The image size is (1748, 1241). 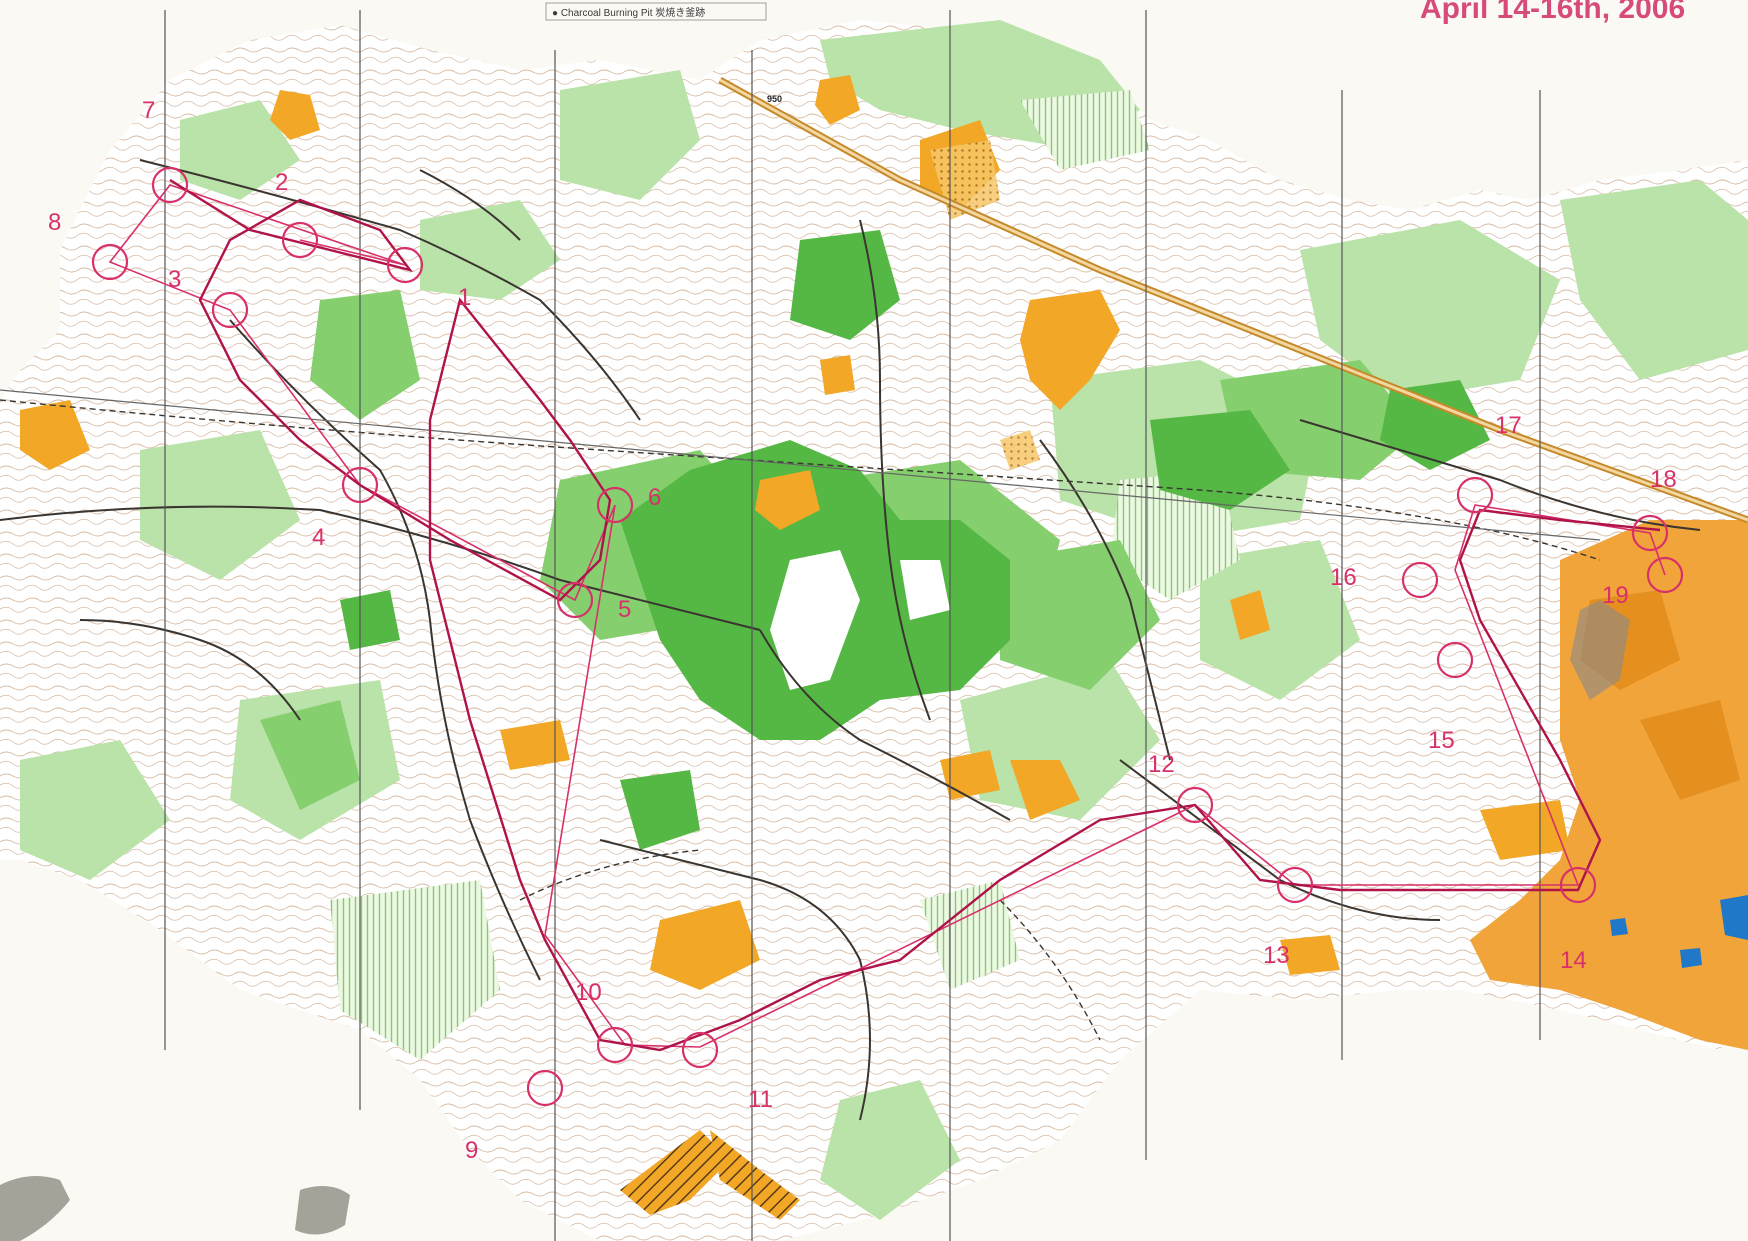 I want to click on control-number: 12, so click(x=1161, y=764).